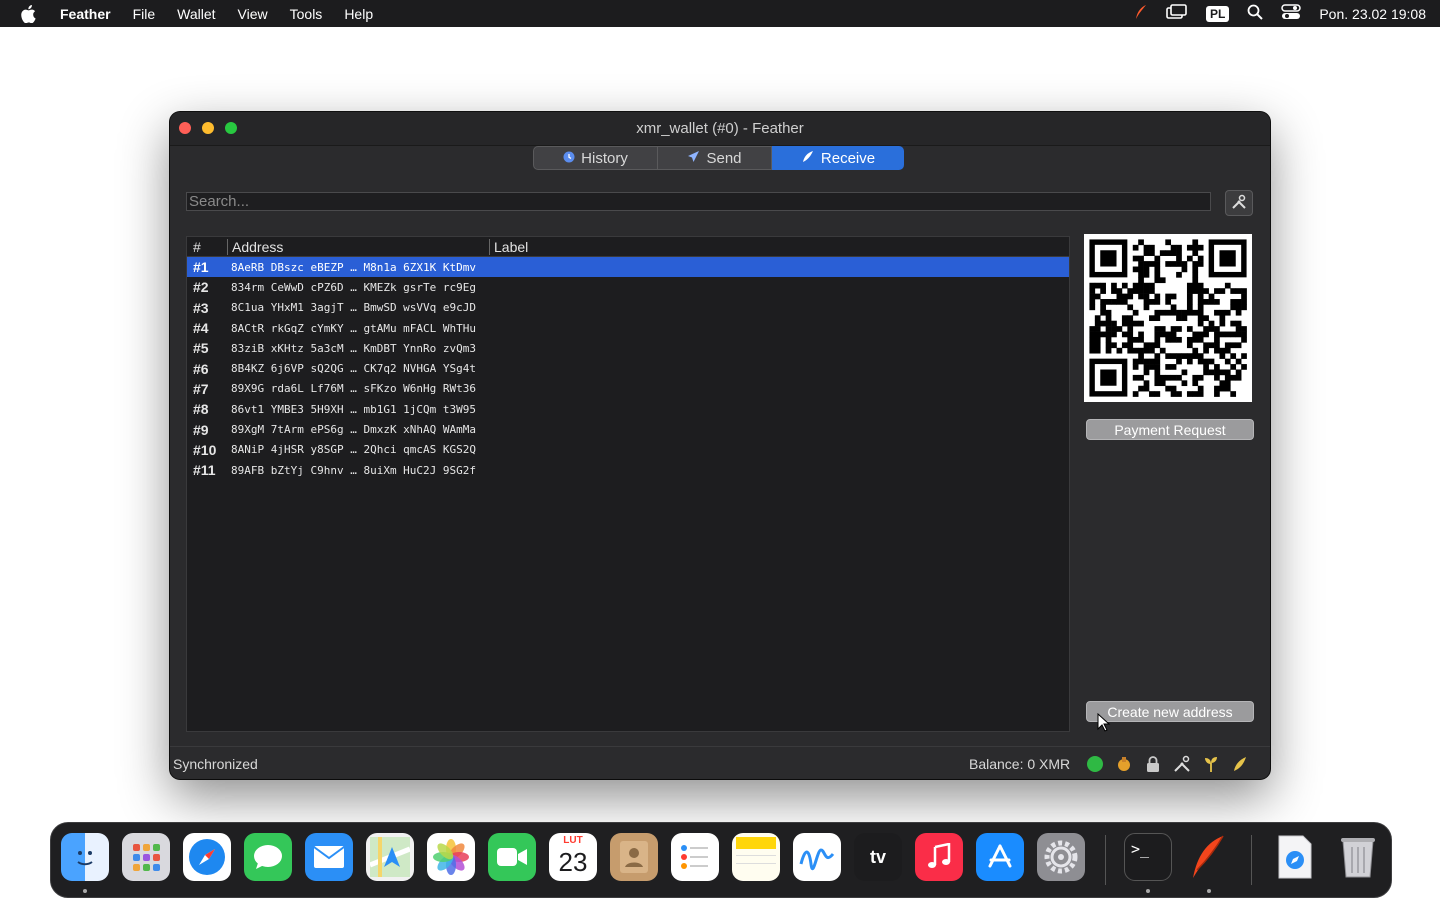 This screenshot has width=1440, height=900. I want to click on row-index: #9, so click(201, 429).